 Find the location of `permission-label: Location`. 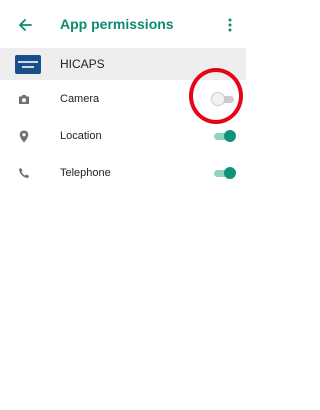

permission-label: Location is located at coordinates (81, 136).